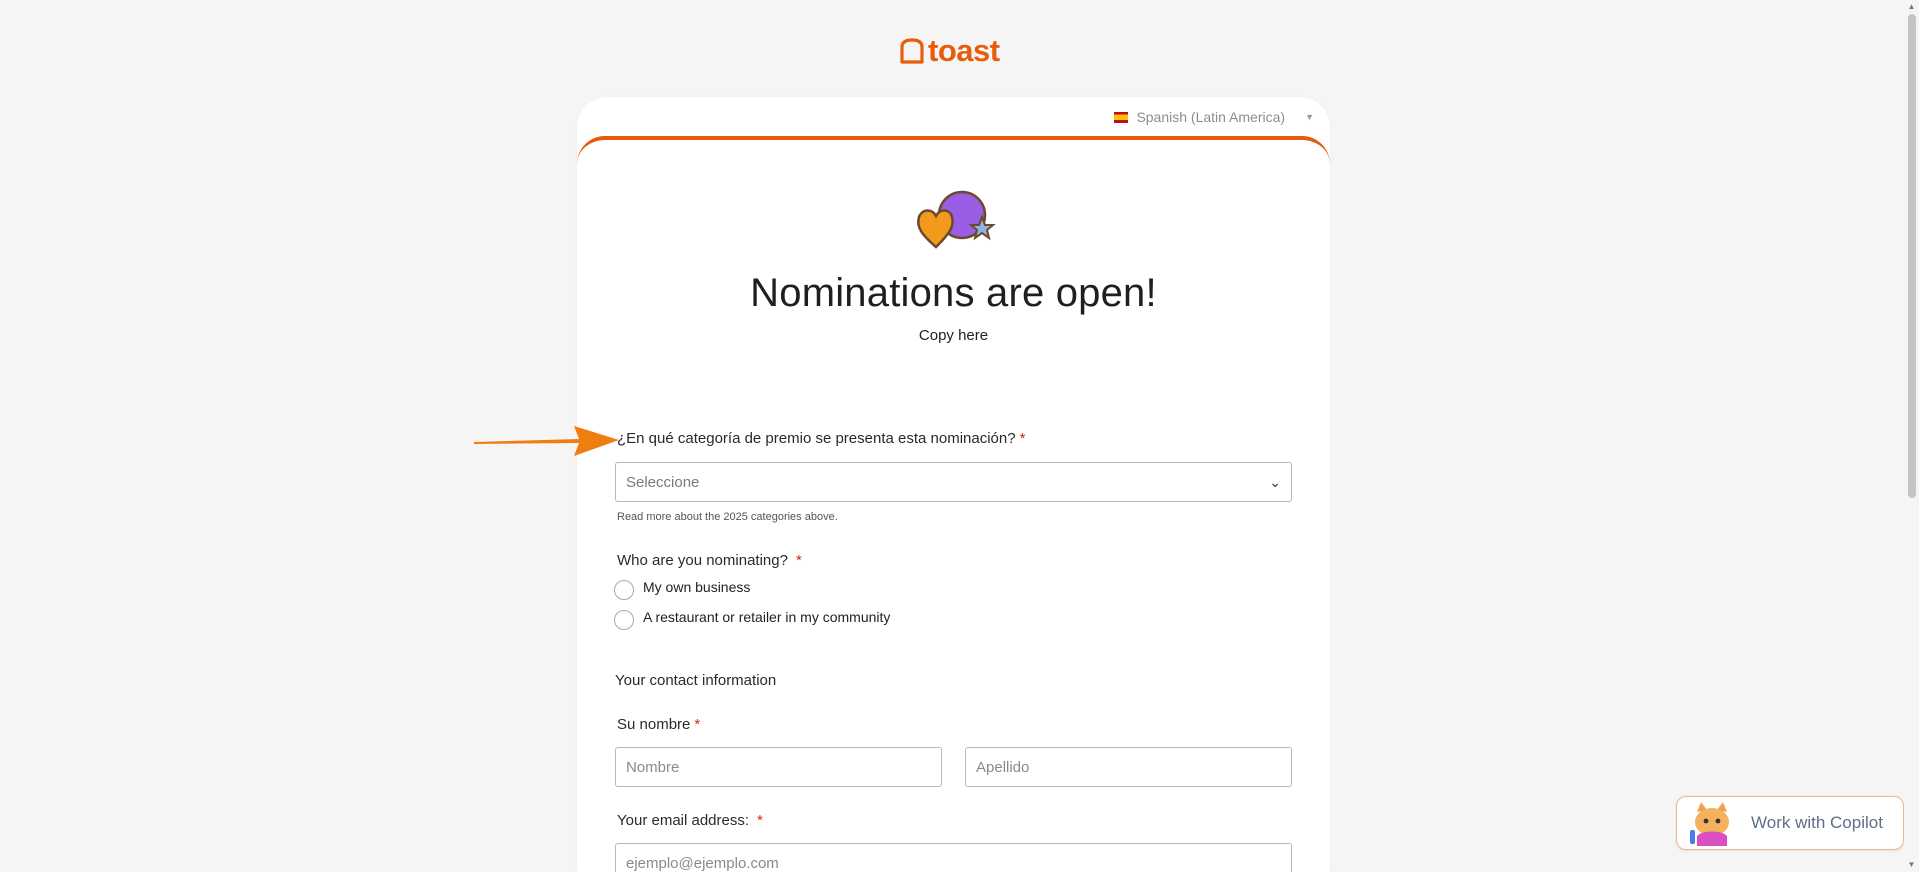 The image size is (1919, 872). I want to click on page-scrollbar: ▲ ▼, so click(1911, 436).